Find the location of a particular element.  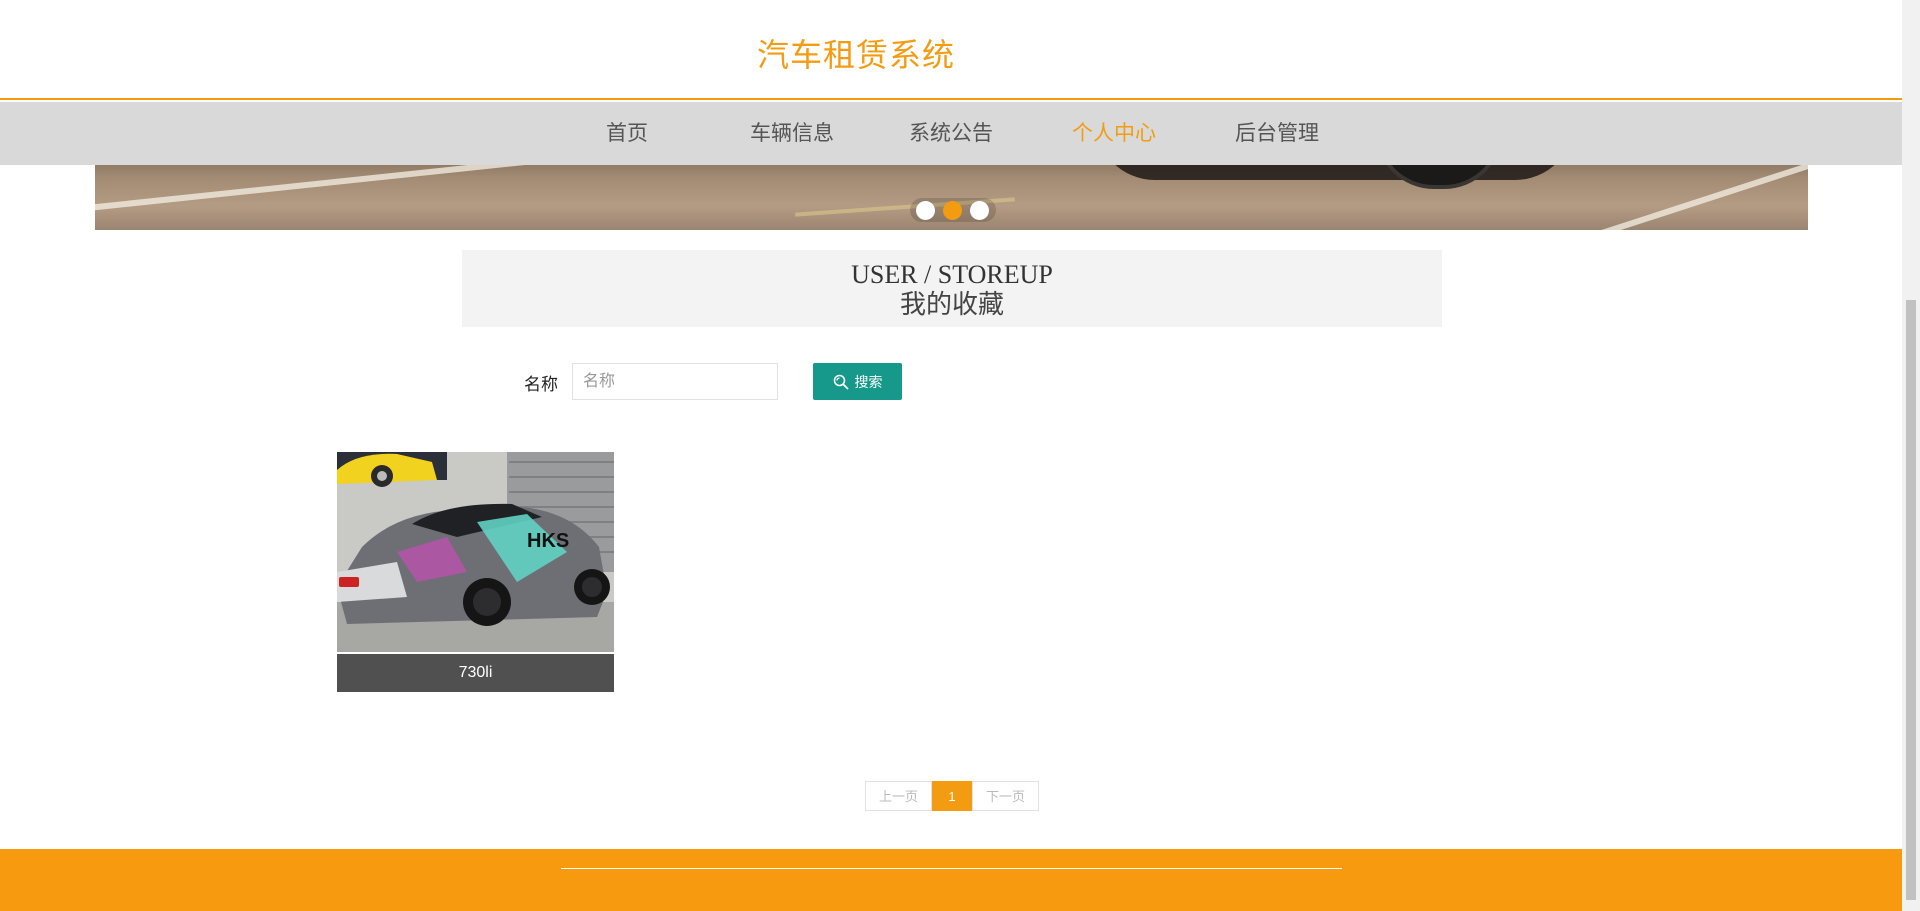

next-page-button: 下一页 is located at coordinates (1005, 796).